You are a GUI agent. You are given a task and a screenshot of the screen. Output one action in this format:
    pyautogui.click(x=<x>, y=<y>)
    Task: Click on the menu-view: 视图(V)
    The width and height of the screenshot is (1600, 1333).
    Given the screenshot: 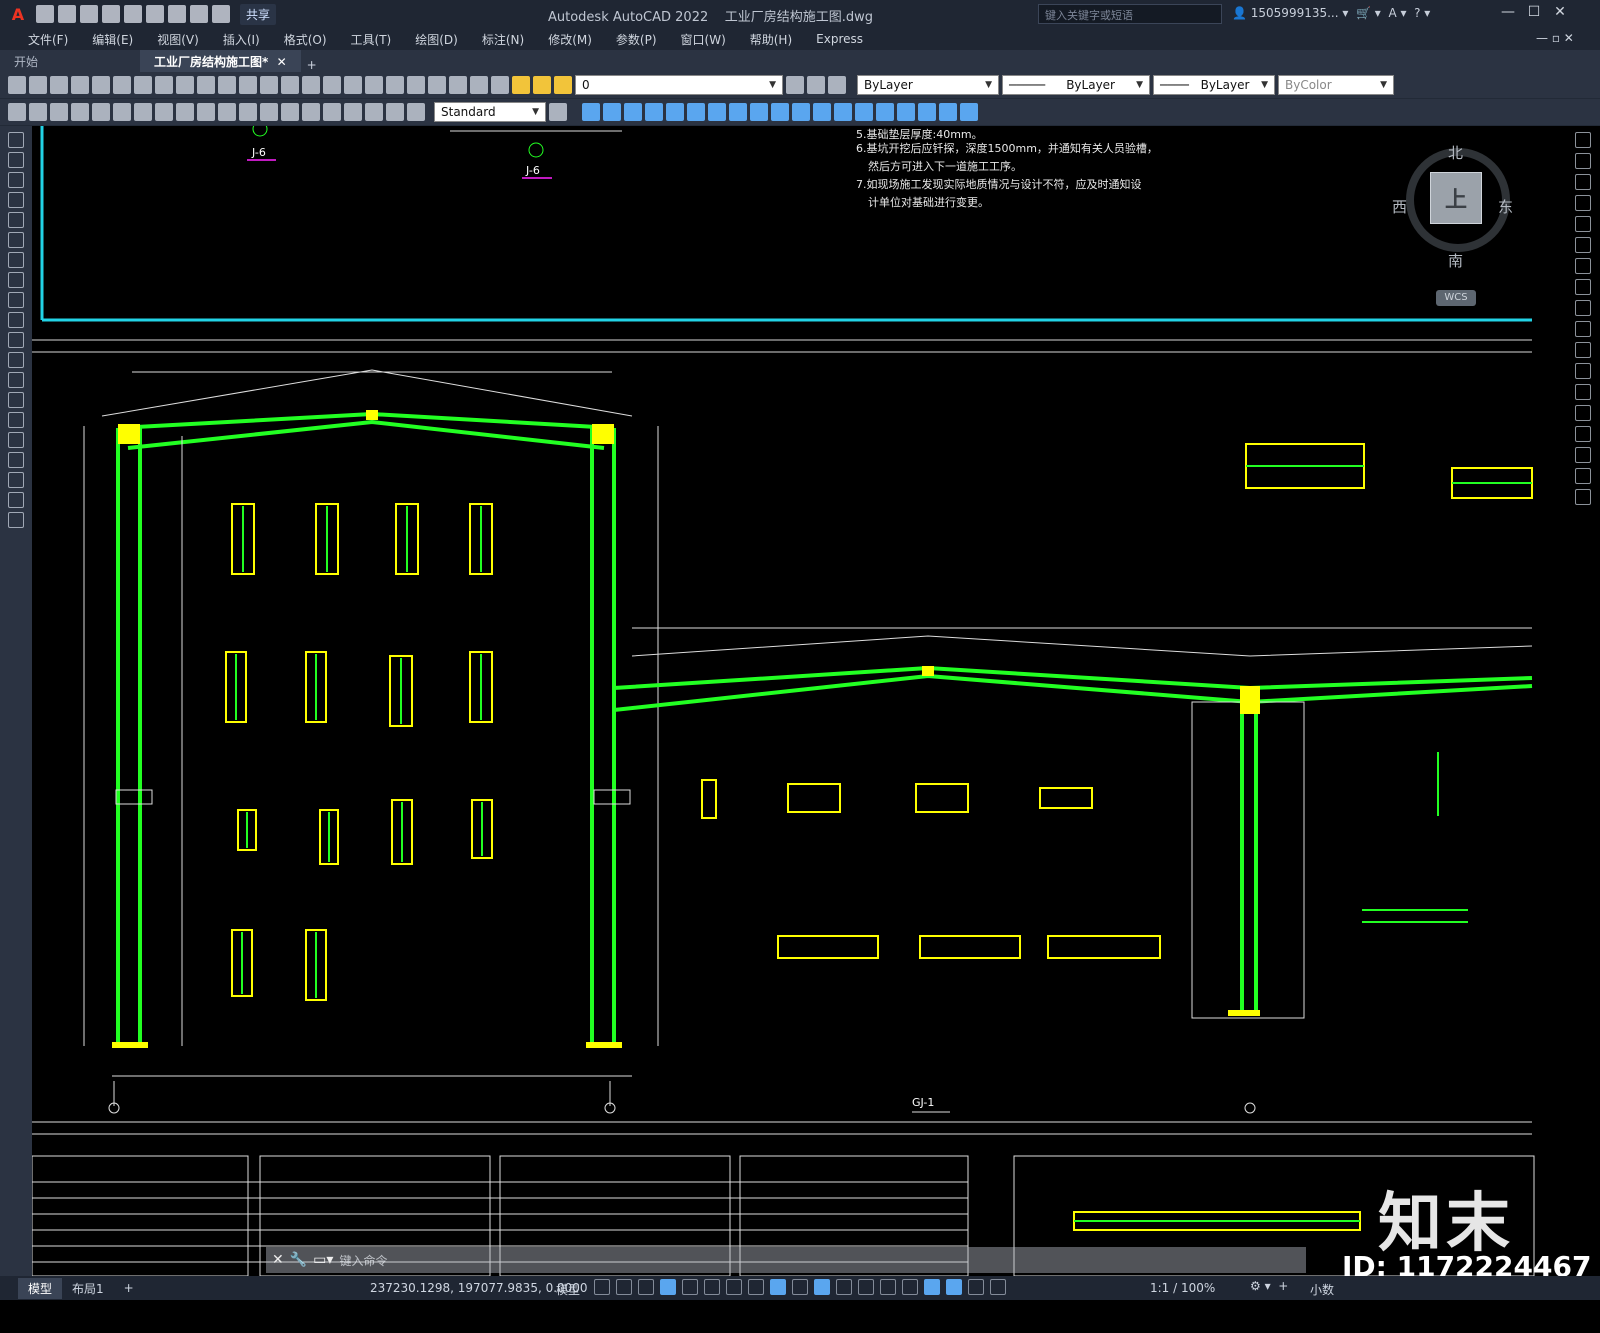 What is the action you would take?
    pyautogui.click(x=178, y=39)
    